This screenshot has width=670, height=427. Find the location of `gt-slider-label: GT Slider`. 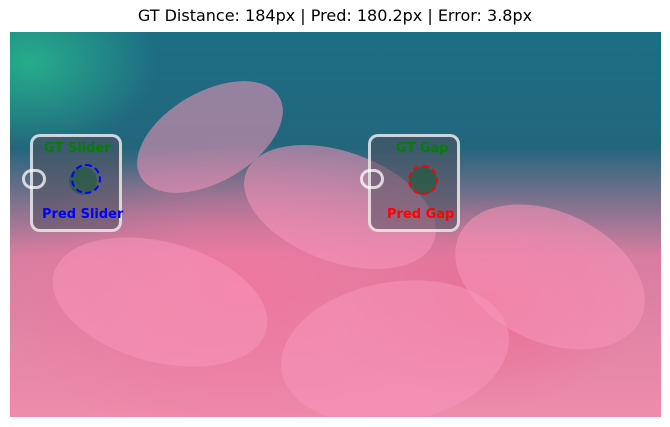

gt-slider-label: GT Slider is located at coordinates (77, 148).